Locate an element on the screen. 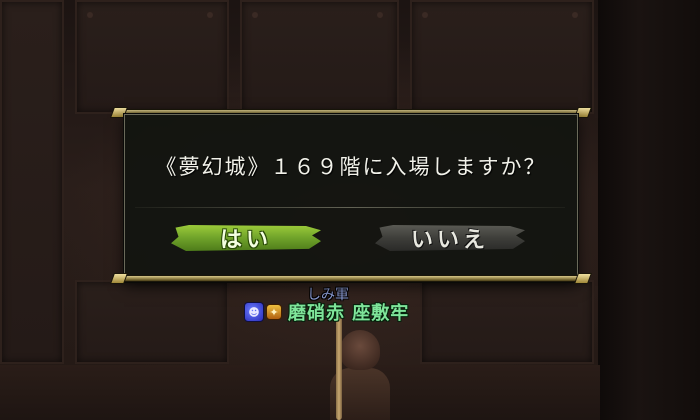  character-head is located at coordinates (360, 350).